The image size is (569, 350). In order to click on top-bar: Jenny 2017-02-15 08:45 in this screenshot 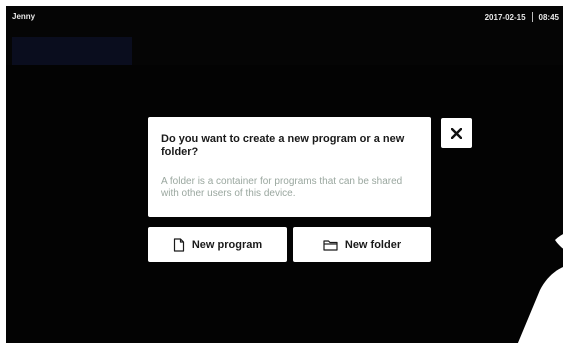, I will do `click(284, 19)`.